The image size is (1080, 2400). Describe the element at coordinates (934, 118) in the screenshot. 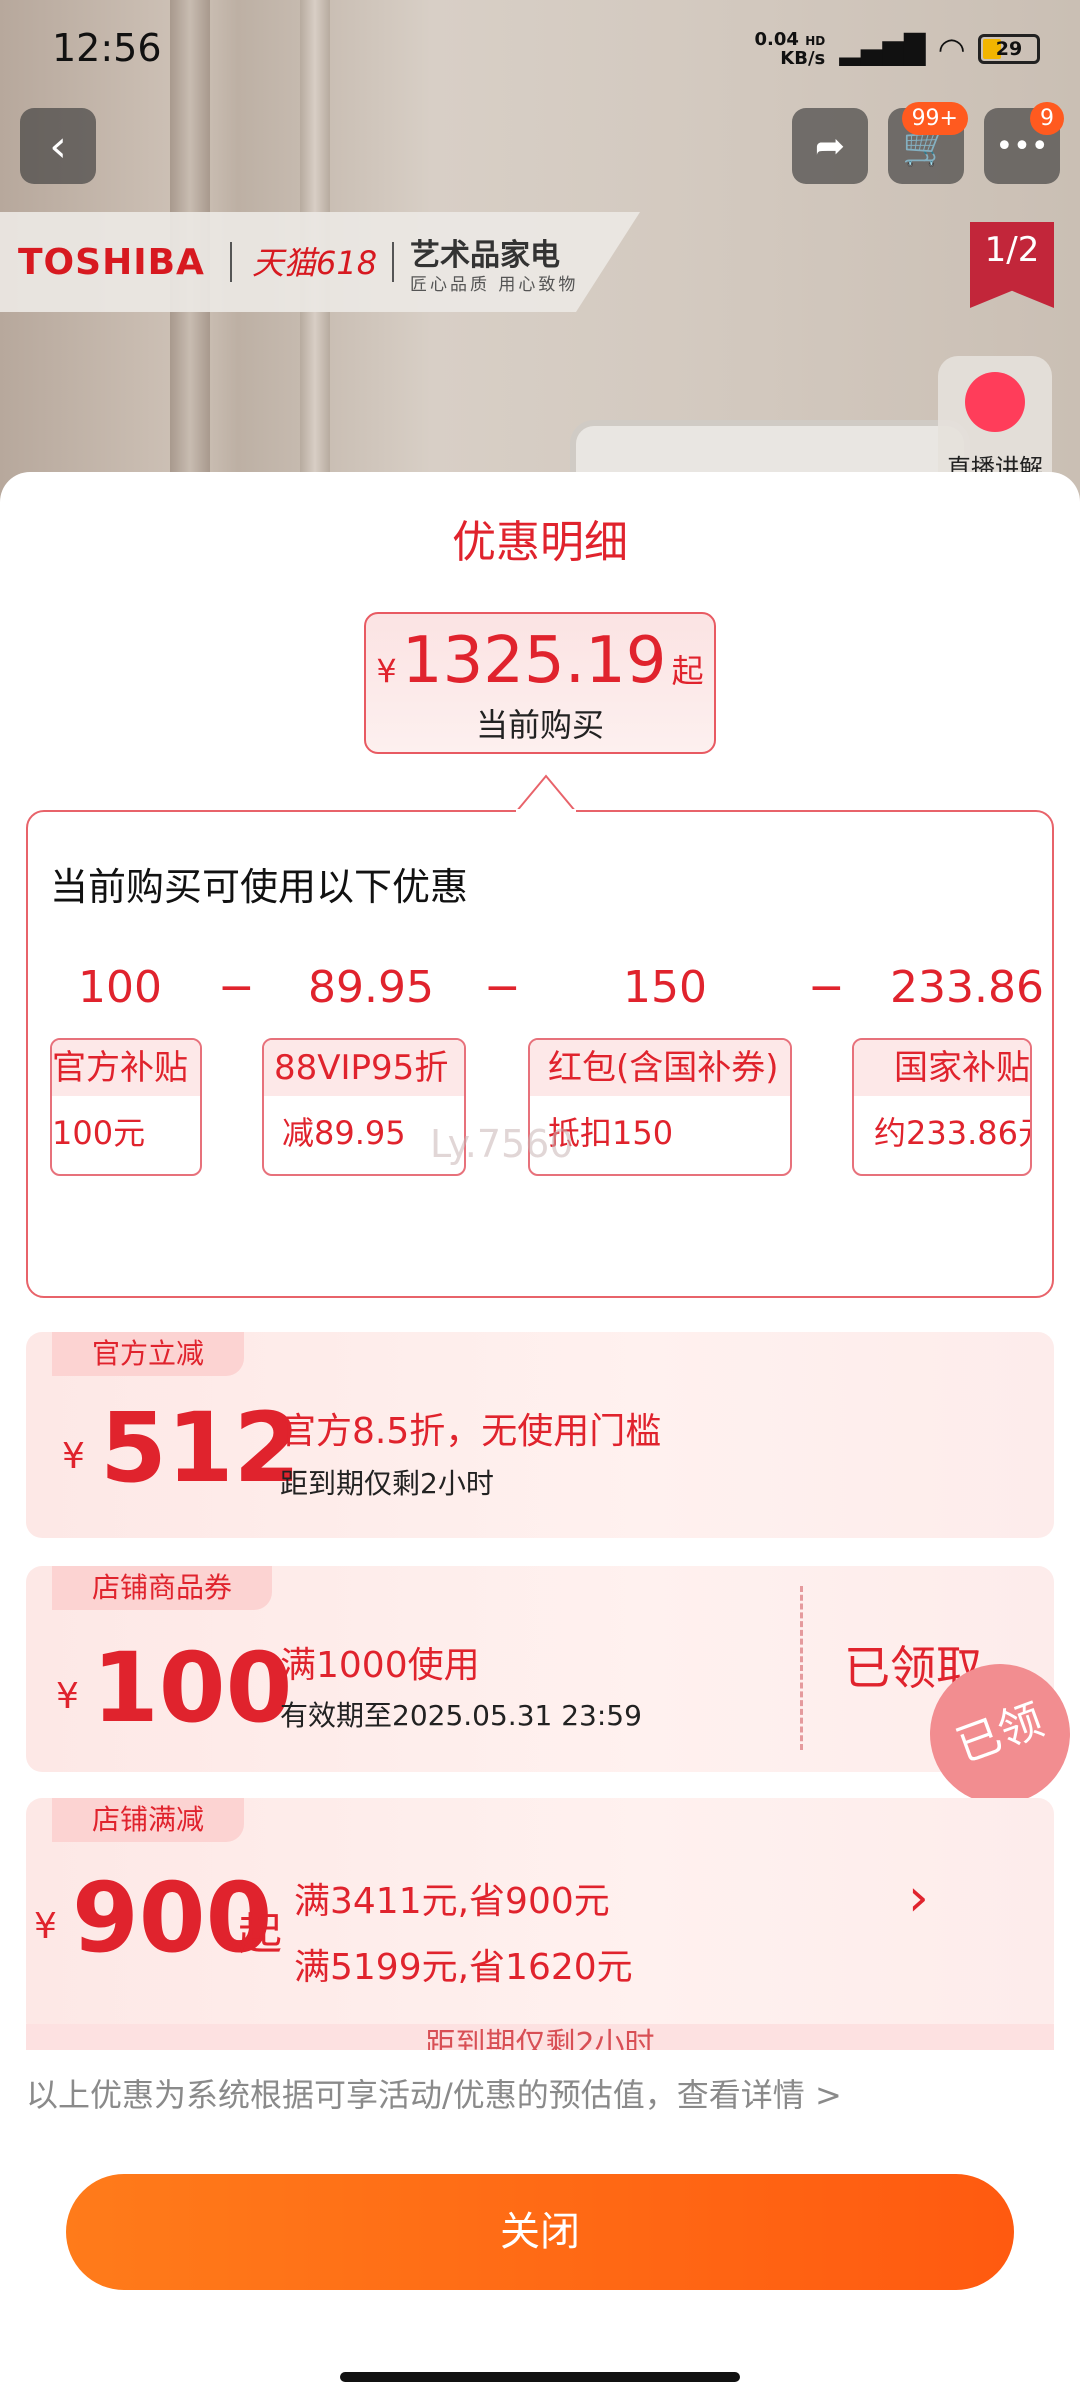

I see `cart-badge: 99+` at that location.